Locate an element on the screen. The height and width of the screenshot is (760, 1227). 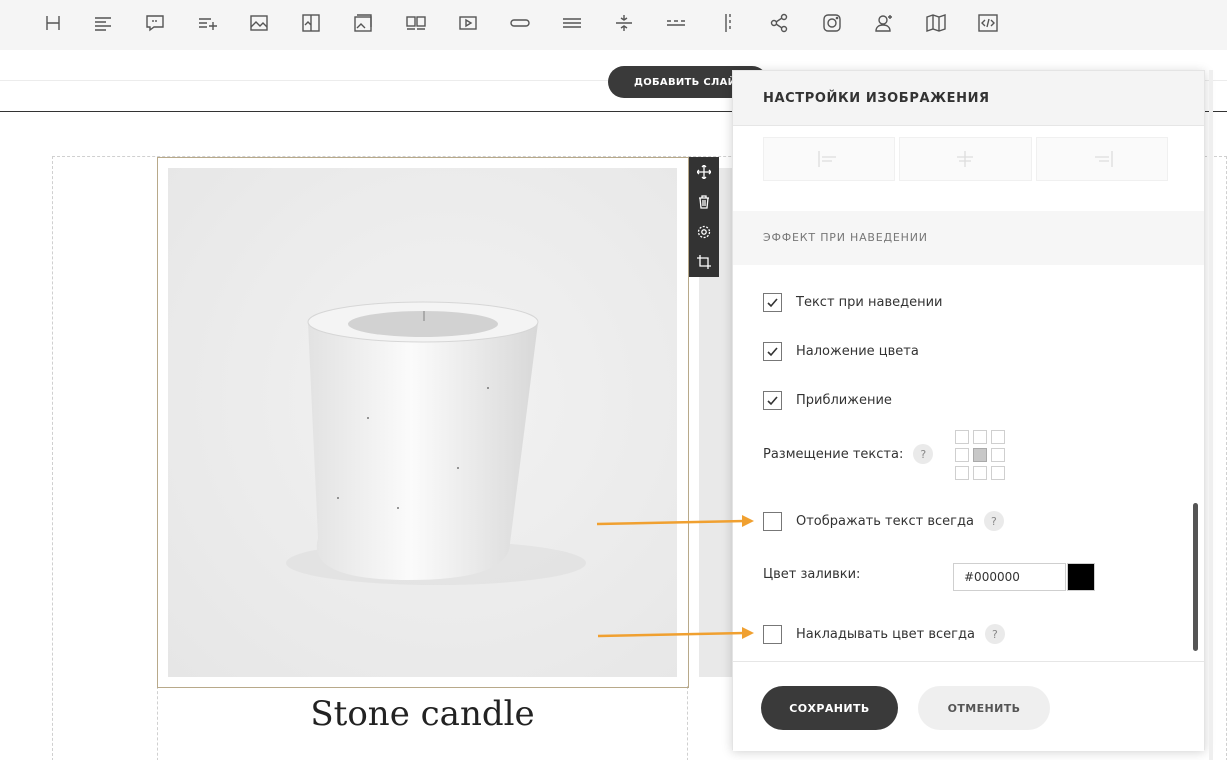
position-middle-center is located at coordinates (980, 455).